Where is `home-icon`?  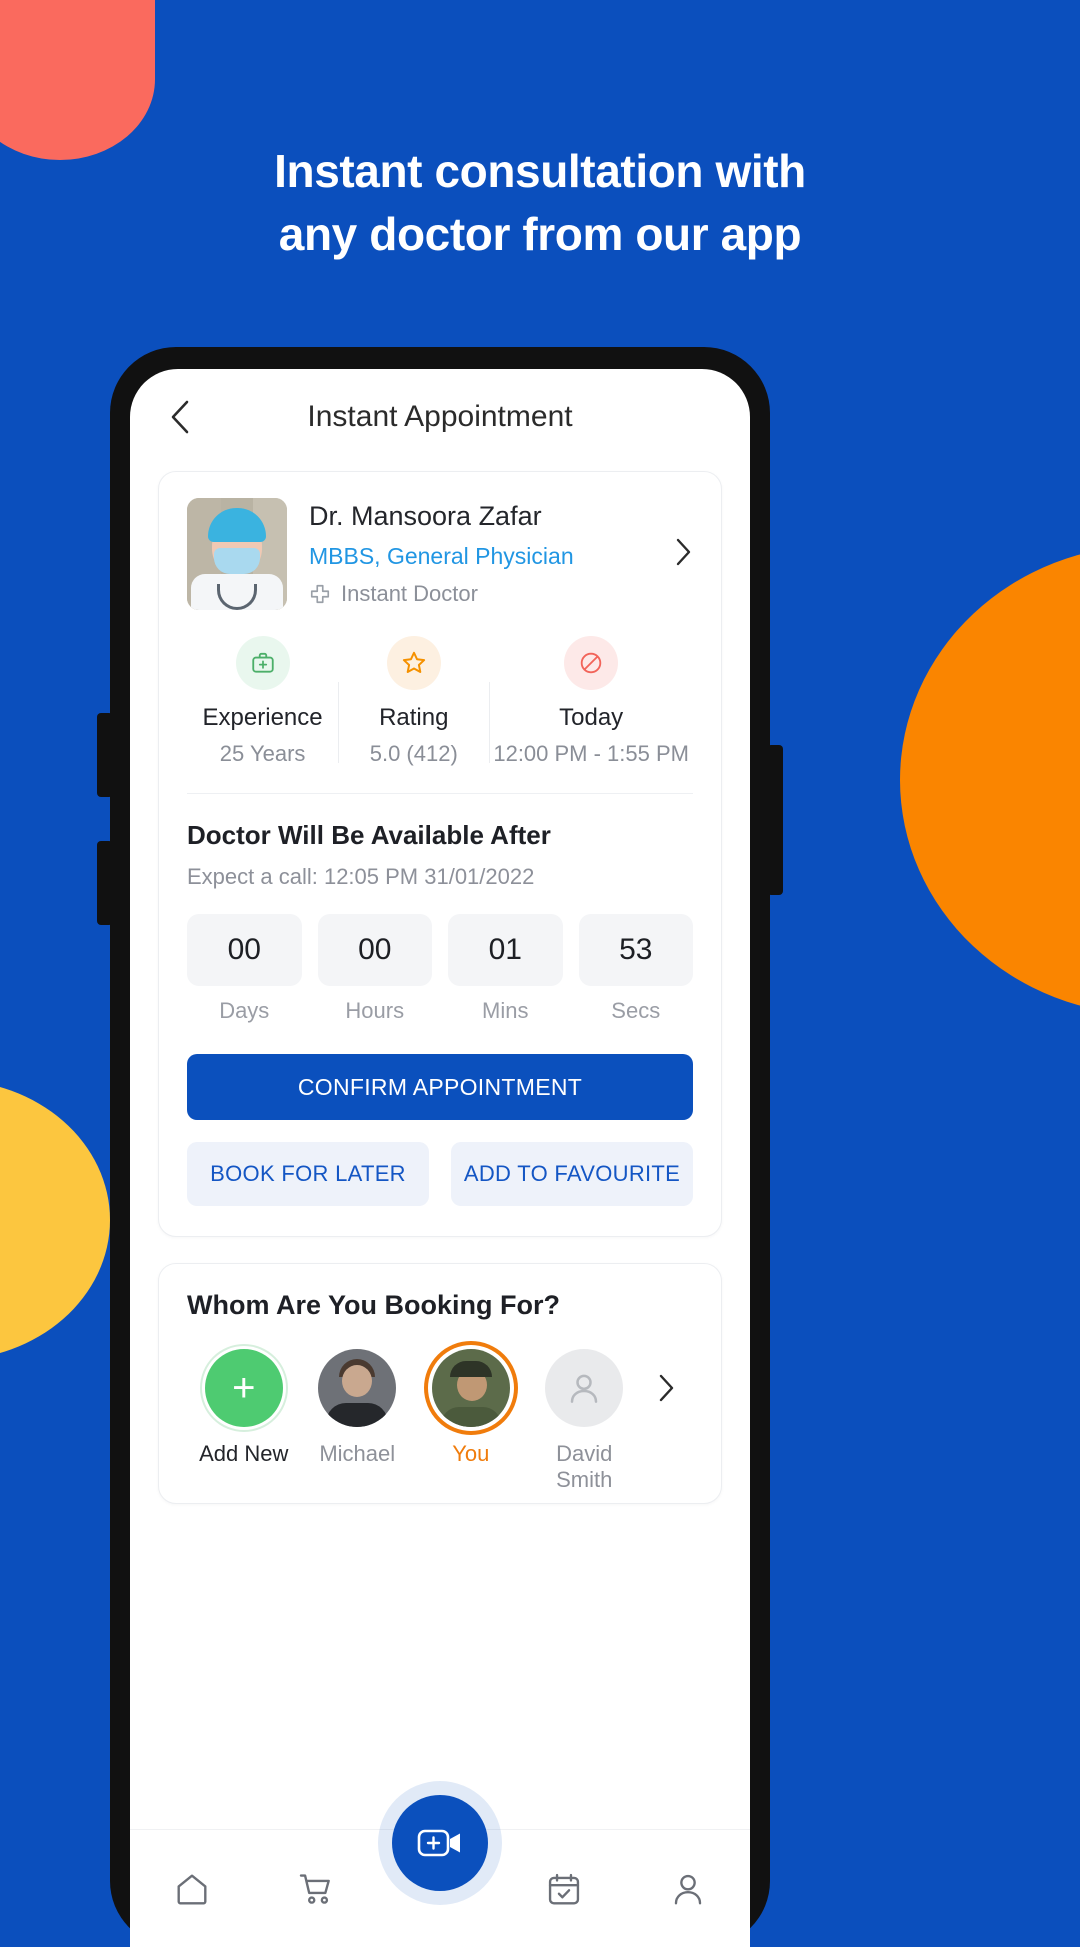
home-icon is located at coordinates (192, 1889).